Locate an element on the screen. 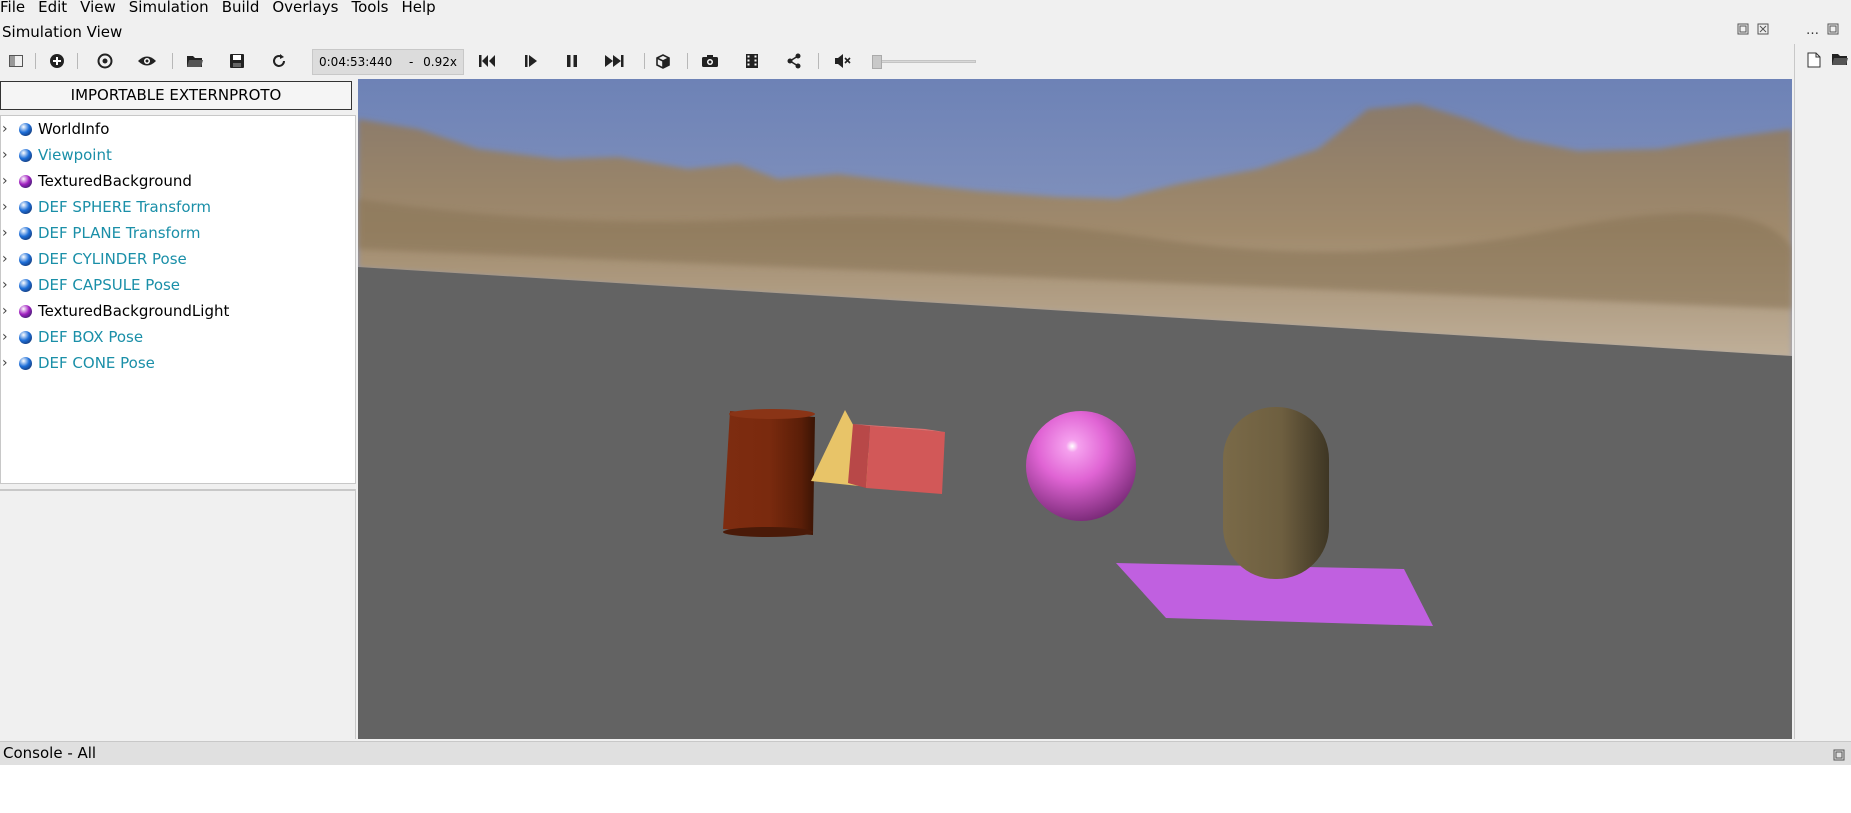 This screenshot has width=1851, height=813. scene-tree-node: › DEF CYLINDER Pose is located at coordinates (178, 259).